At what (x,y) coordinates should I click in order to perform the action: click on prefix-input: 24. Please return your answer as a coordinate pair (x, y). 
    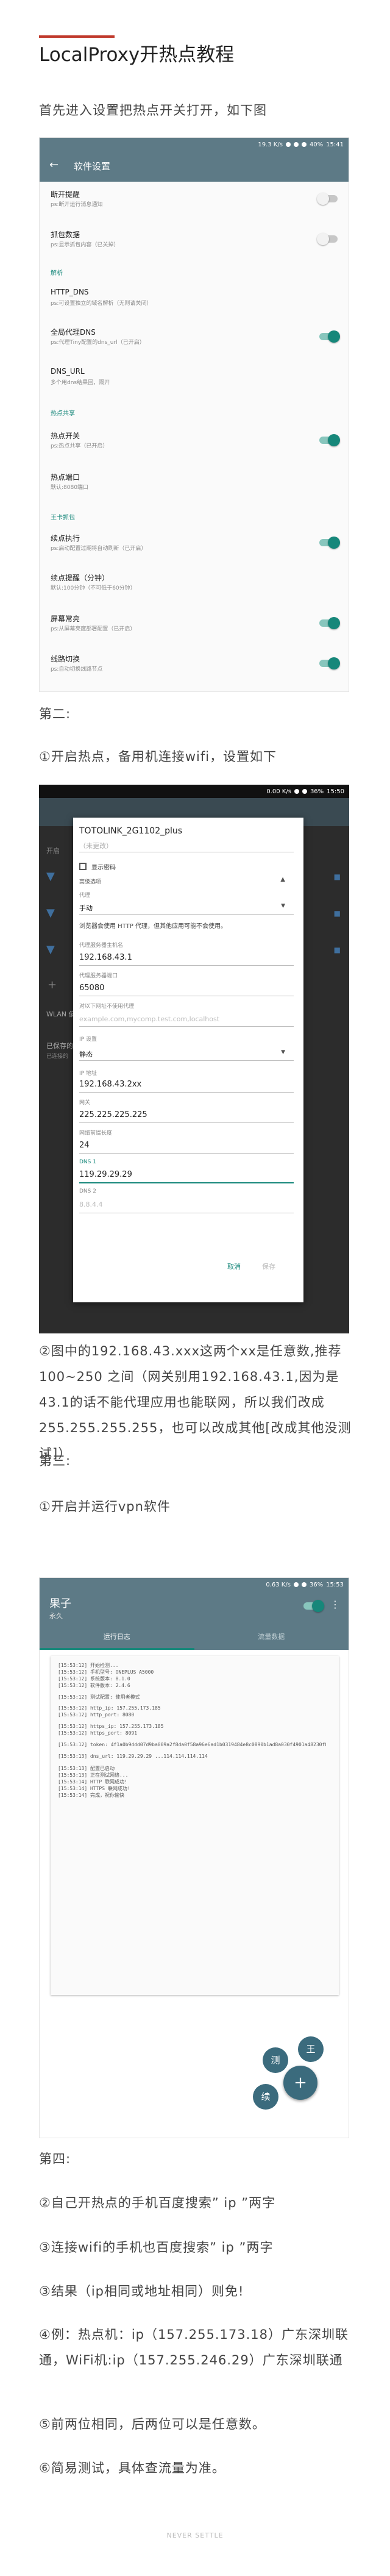
    Looking at the image, I should click on (84, 1145).